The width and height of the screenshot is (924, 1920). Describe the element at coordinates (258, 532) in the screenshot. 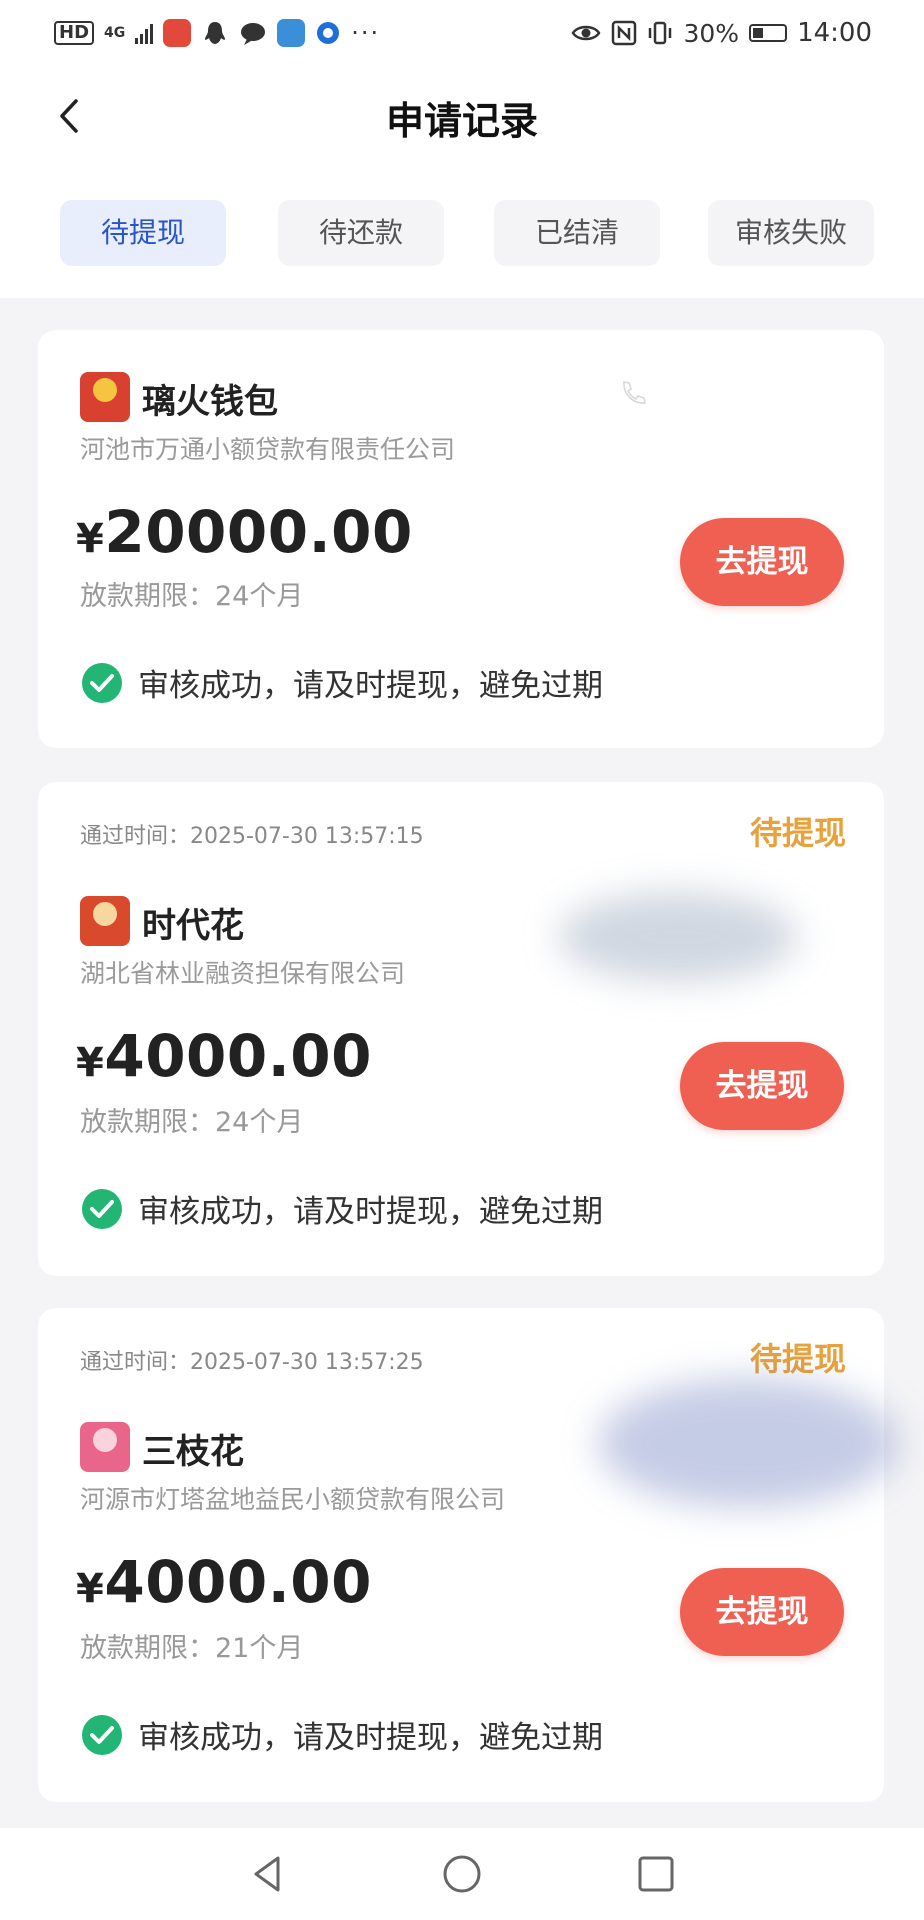

I see `amount-value: 20000.00` at that location.